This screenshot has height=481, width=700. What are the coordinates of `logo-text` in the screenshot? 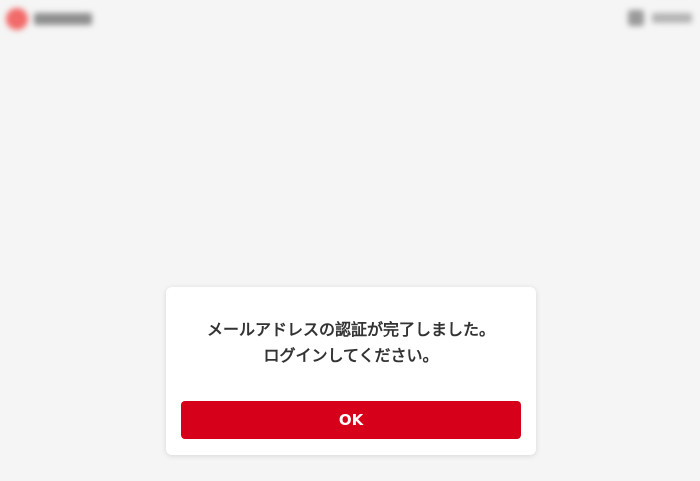 It's located at (63, 19).